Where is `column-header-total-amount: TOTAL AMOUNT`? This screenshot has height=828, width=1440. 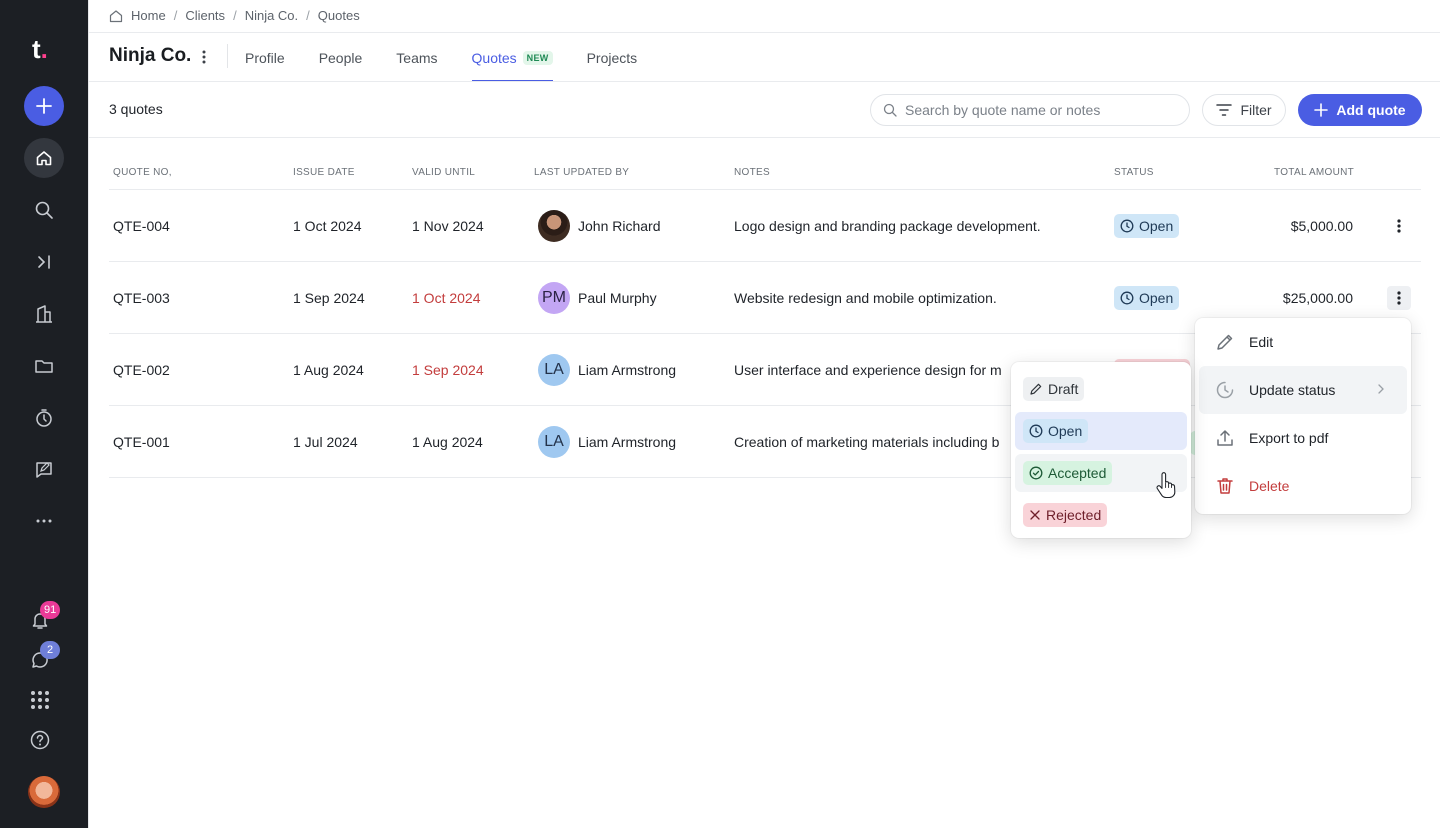 column-header-total-amount: TOTAL AMOUNT is located at coordinates (1314, 172).